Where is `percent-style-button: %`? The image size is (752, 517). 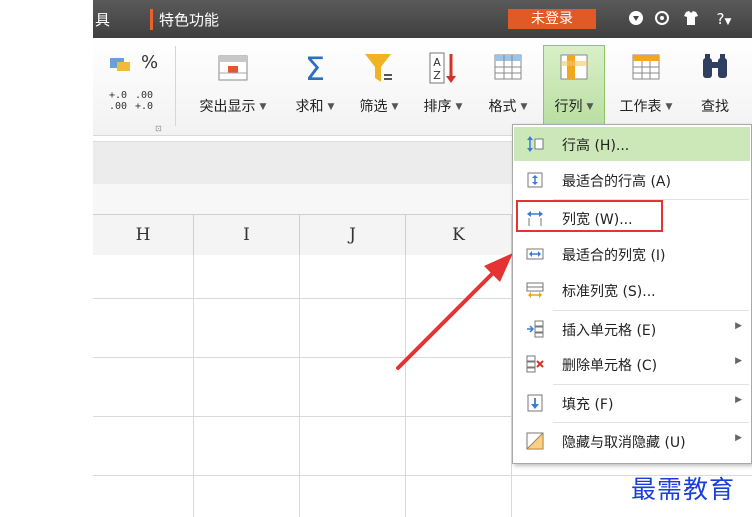 percent-style-button: % is located at coordinates (149, 62).